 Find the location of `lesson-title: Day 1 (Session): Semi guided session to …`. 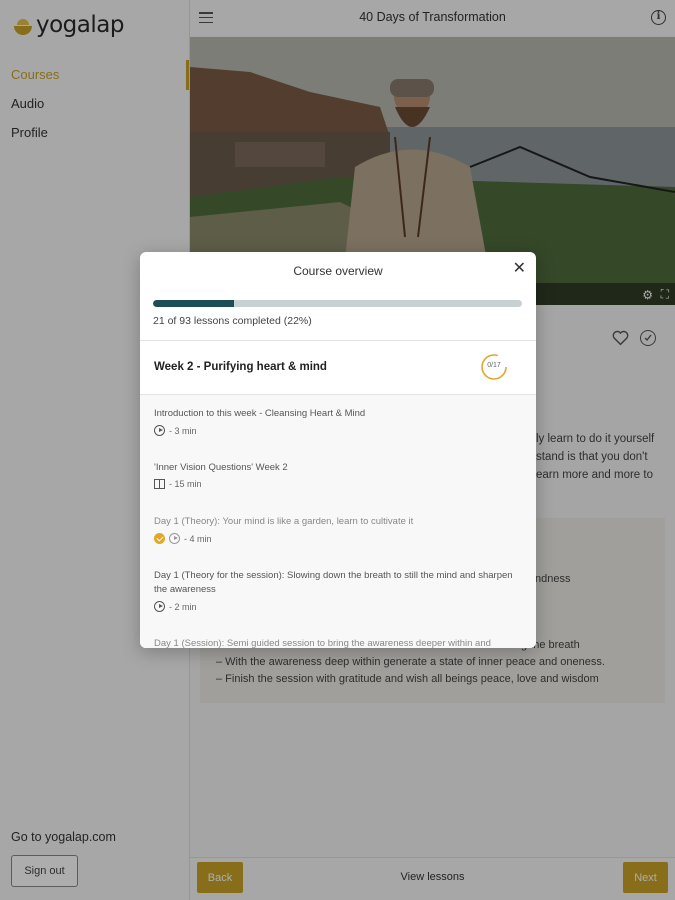

lesson-title: Day 1 (Session): Semi guided session to … is located at coordinates (322, 643).